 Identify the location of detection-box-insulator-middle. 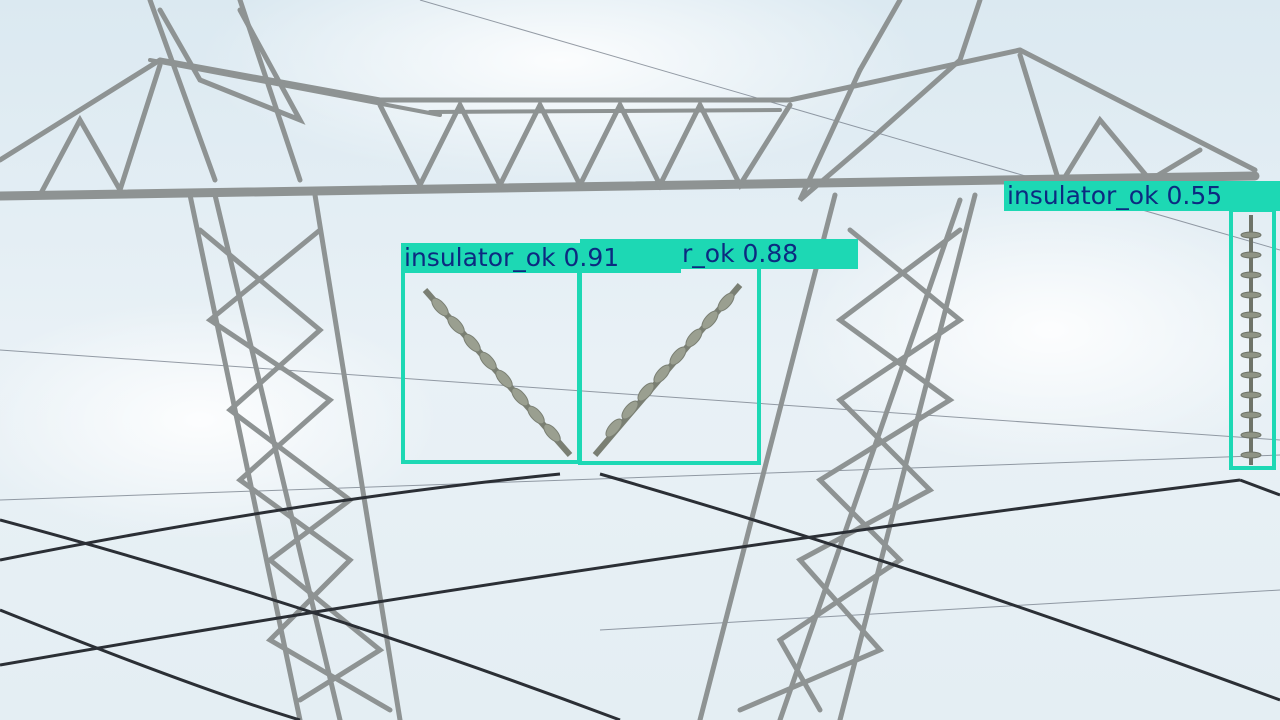
(669, 365).